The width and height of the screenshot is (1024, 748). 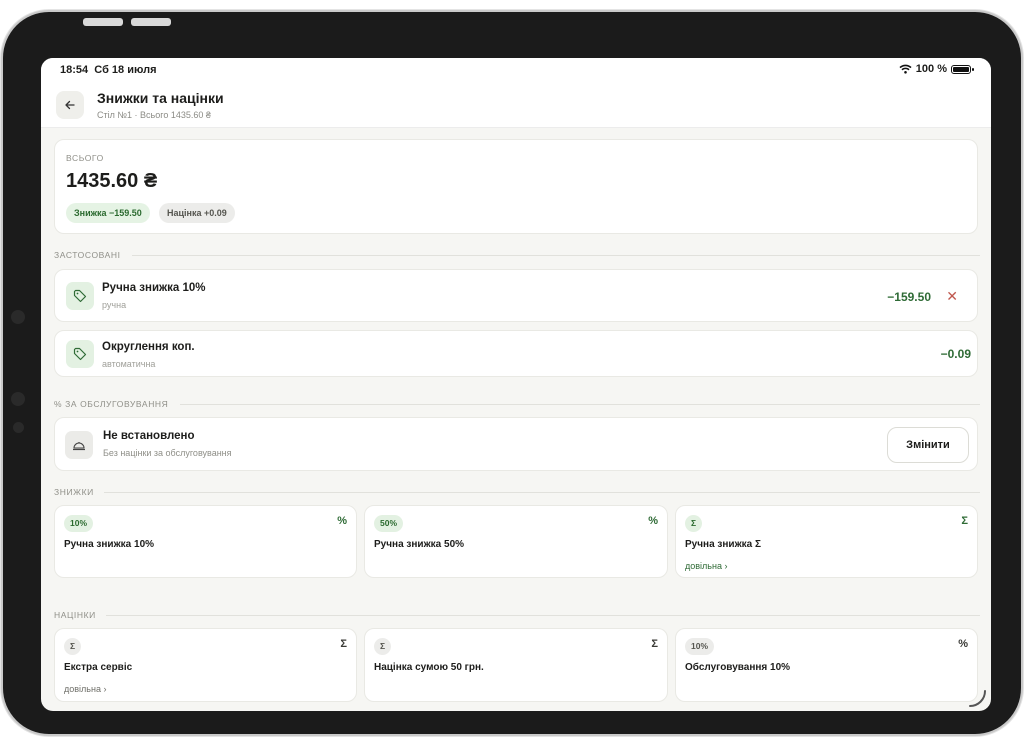 What do you see at coordinates (977, 698) in the screenshot?
I see `resize-handle-icon` at bounding box center [977, 698].